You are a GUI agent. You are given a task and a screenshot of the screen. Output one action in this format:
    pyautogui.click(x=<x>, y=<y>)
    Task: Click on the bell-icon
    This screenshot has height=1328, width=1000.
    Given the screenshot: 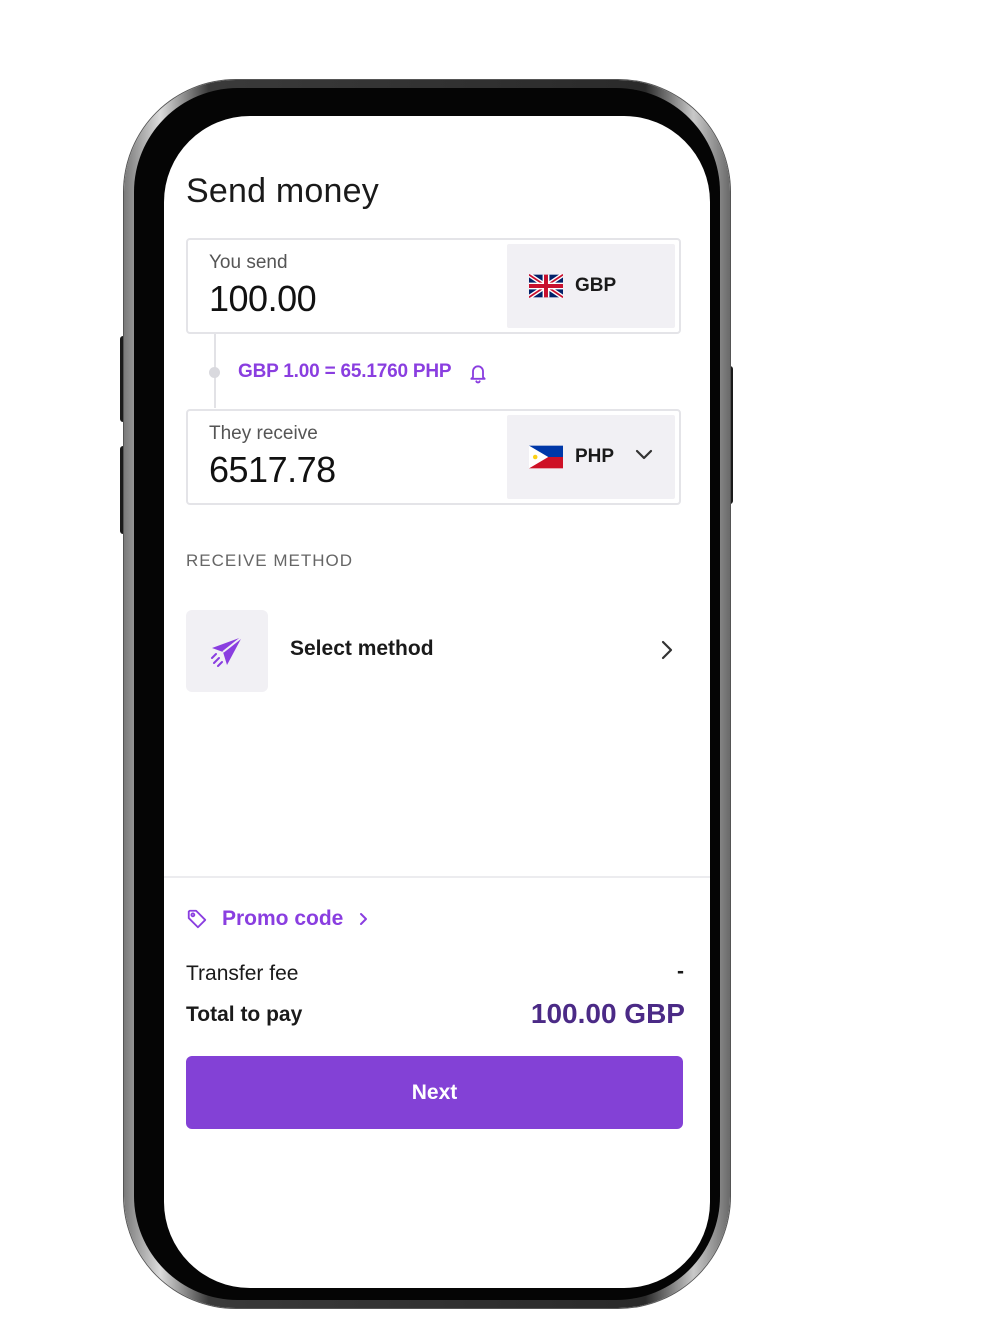 What is the action you would take?
    pyautogui.click(x=478, y=373)
    